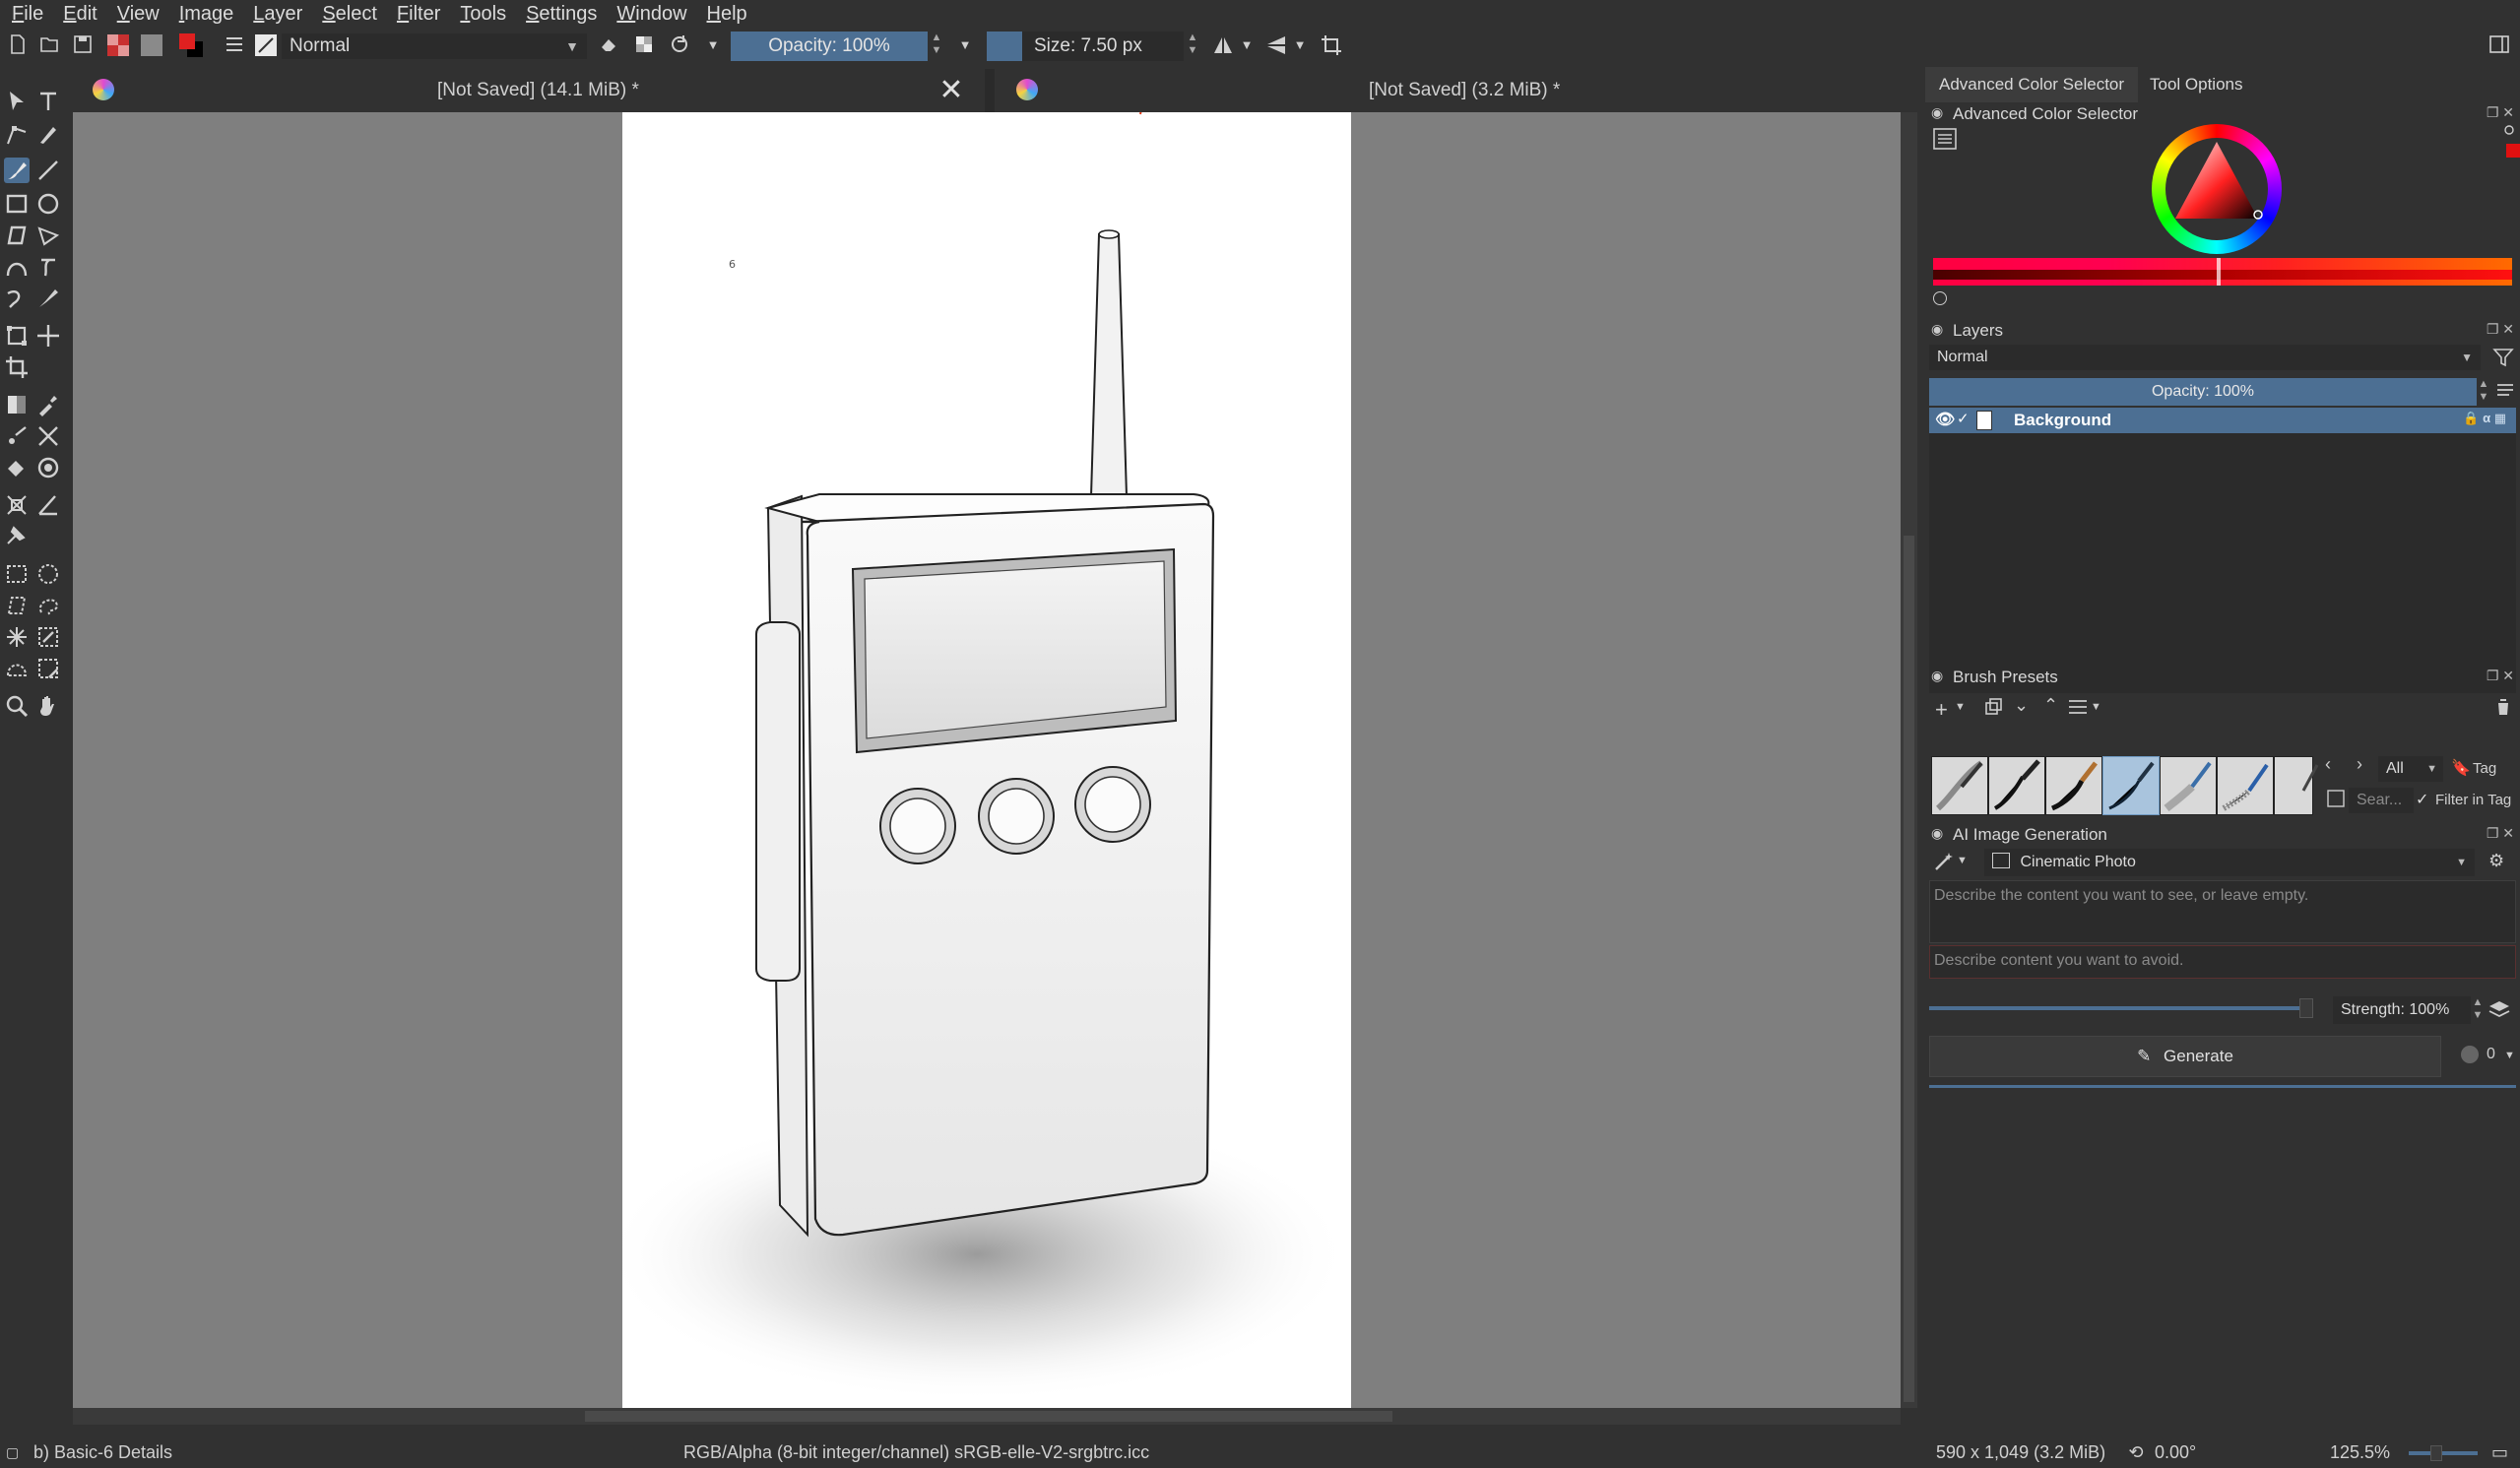 The image size is (2520, 1468). Describe the element at coordinates (2229, 863) in the screenshot. I see `style-preset-dropdown: Cinematic Photo ▼` at that location.